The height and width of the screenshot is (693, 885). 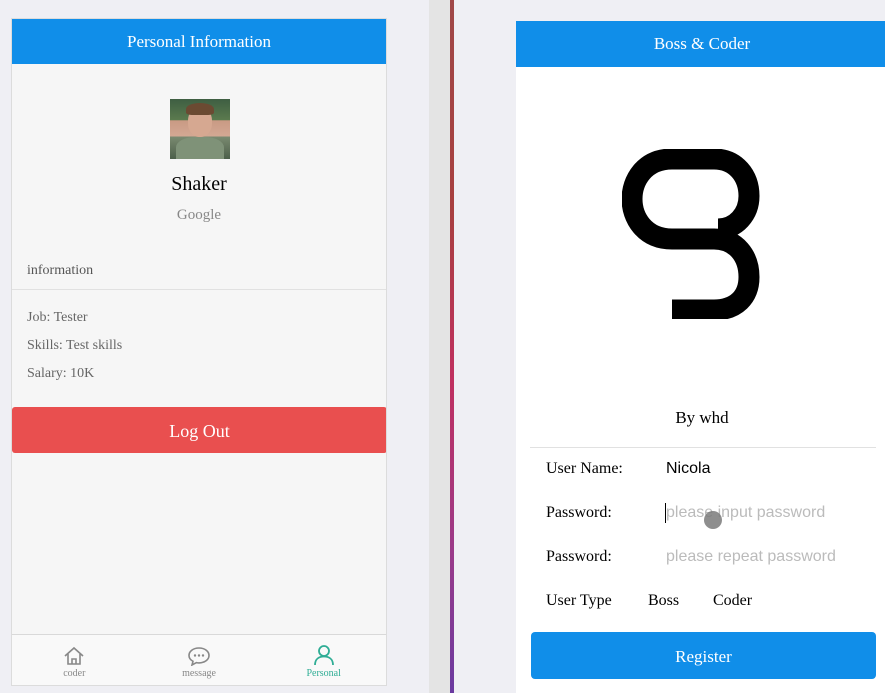 What do you see at coordinates (703, 655) in the screenshot?
I see `register-button: Register` at bounding box center [703, 655].